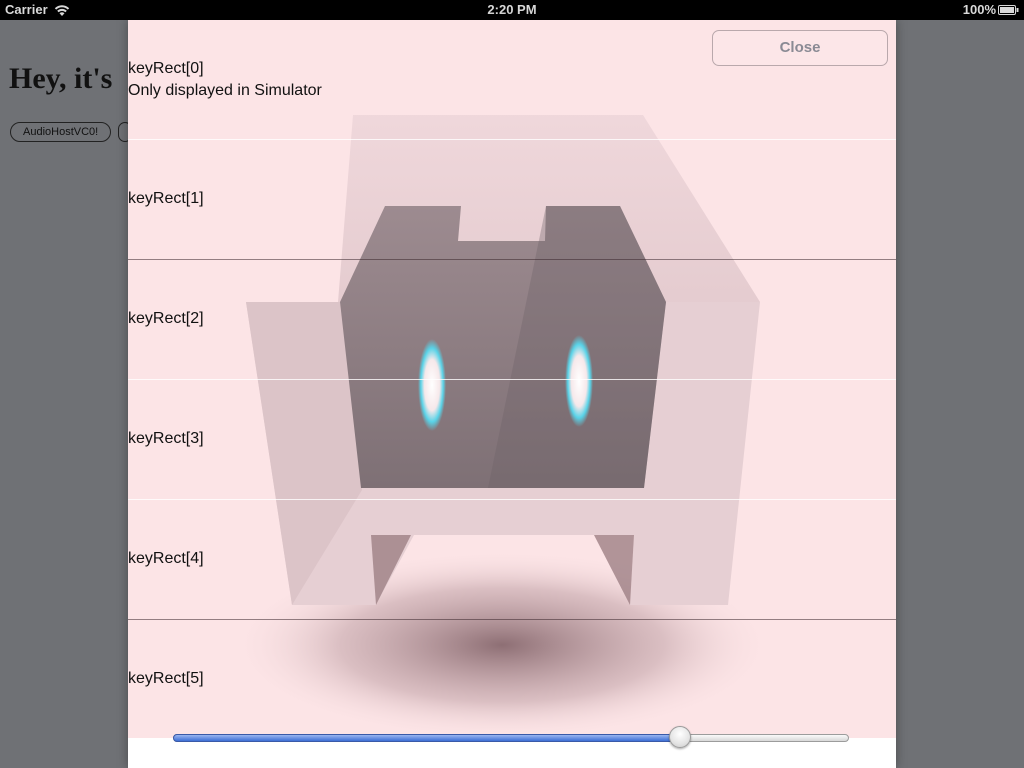  I want to click on key-rect-row: keyRect[4], so click(512, 560).